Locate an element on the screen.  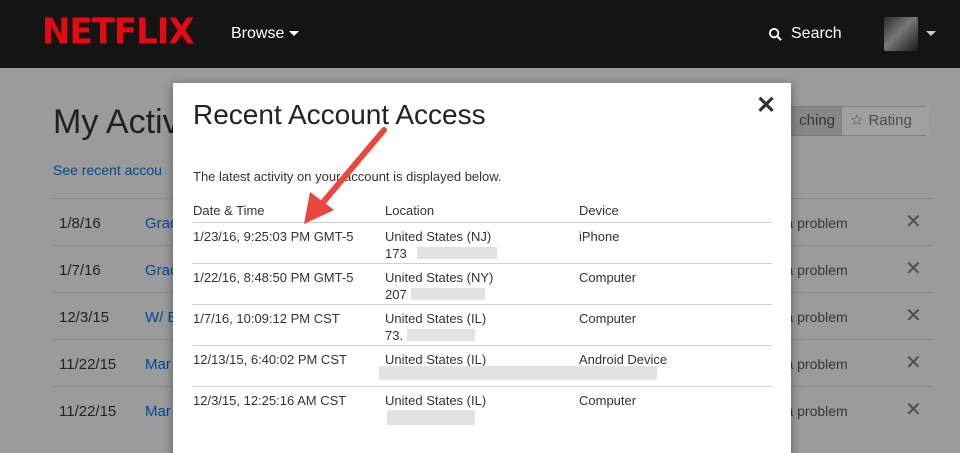
column-header-date: Date & Time is located at coordinates (229, 210).